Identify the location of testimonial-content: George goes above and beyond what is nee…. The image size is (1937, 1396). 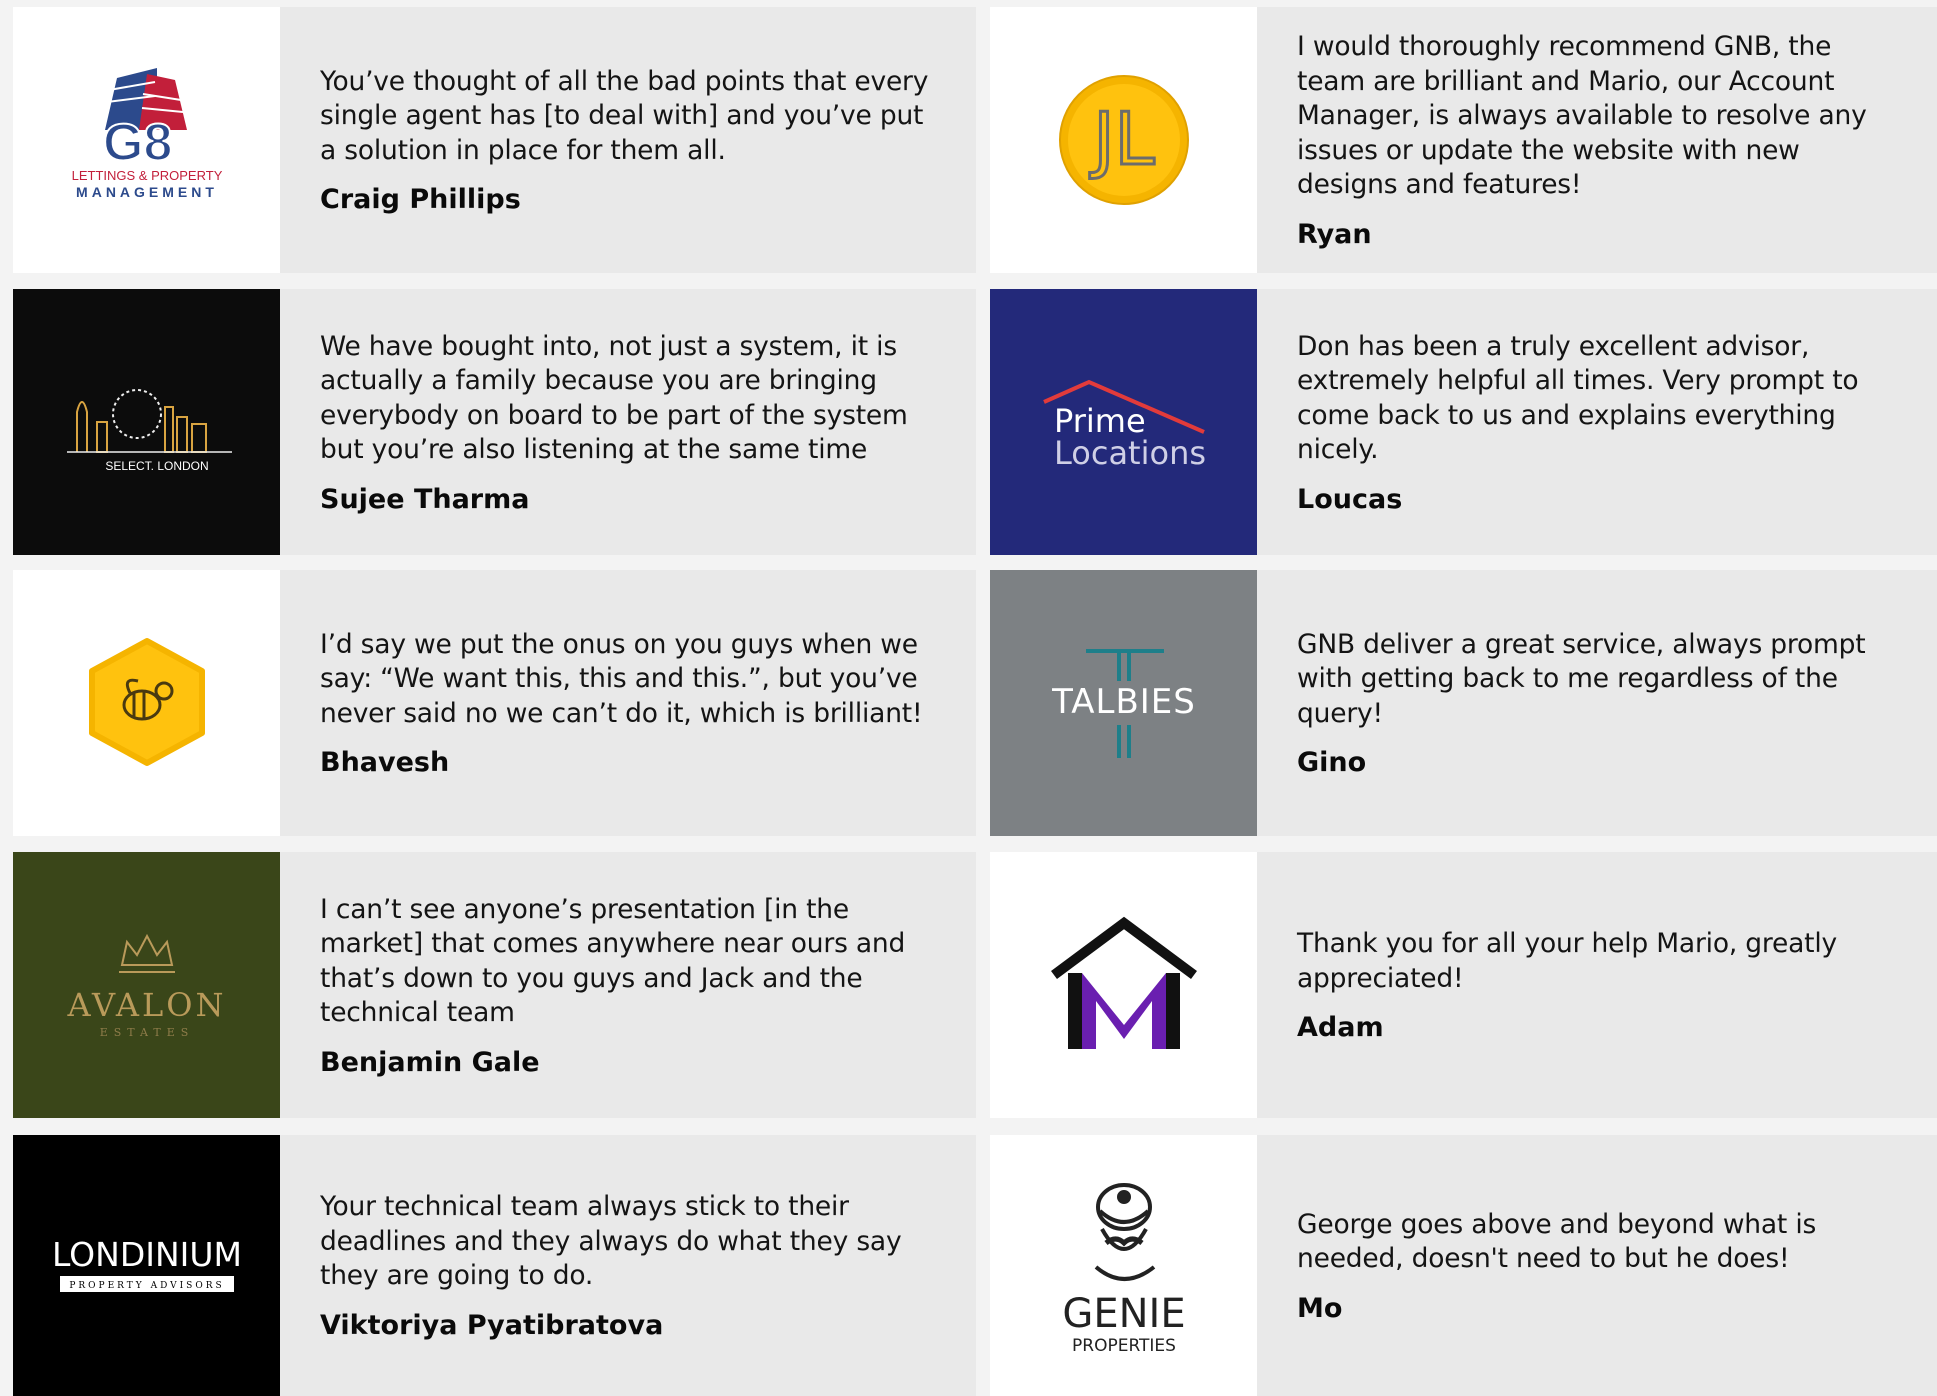
(1597, 1265).